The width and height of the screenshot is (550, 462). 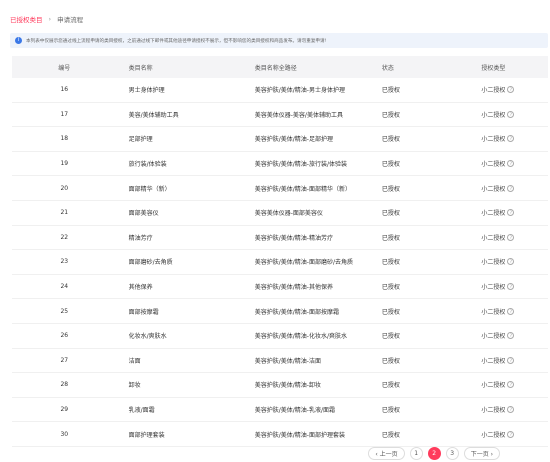 What do you see at coordinates (493, 68) in the screenshot?
I see `header-type: 授权类型` at bounding box center [493, 68].